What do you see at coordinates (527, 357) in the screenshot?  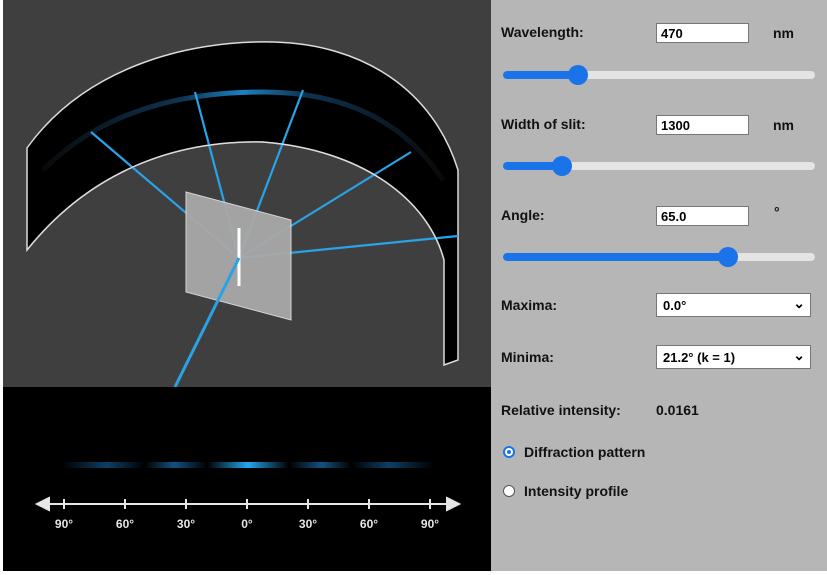 I see `minima-label: Minima:` at bounding box center [527, 357].